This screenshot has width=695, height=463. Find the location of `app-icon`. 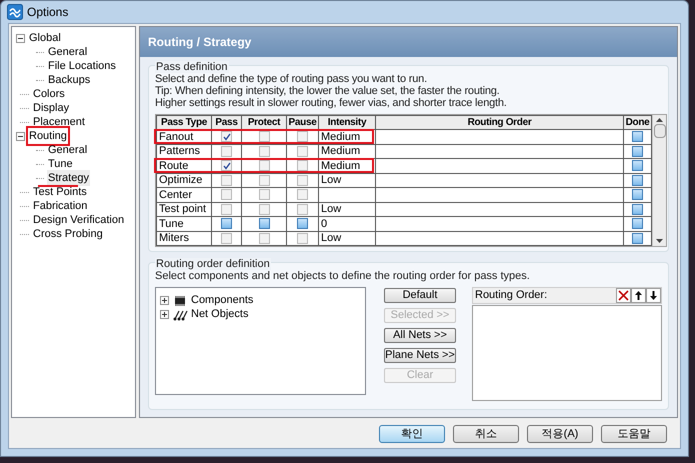

app-icon is located at coordinates (15, 12).